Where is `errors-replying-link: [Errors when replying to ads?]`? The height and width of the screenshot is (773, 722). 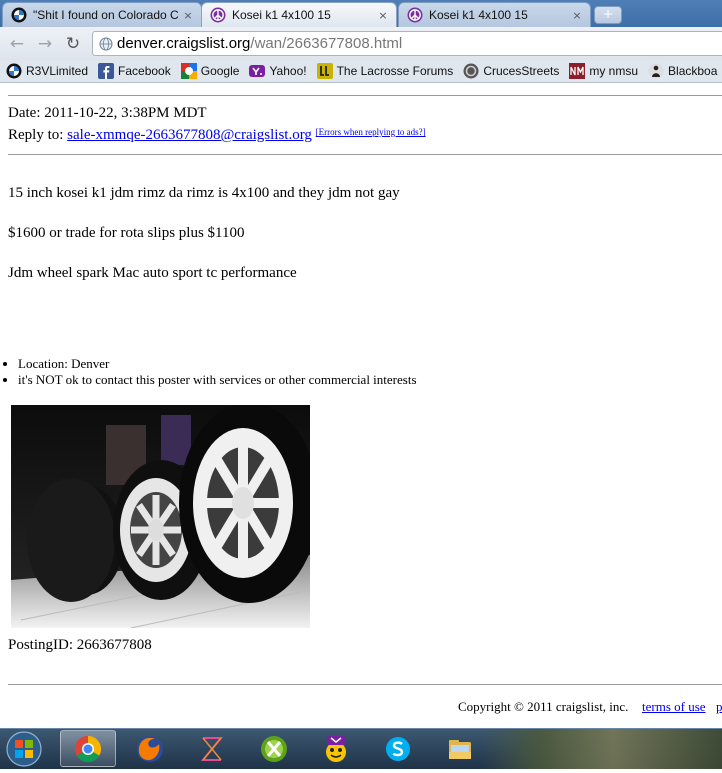 errors-replying-link: [Errors when replying to ads?] is located at coordinates (371, 132).